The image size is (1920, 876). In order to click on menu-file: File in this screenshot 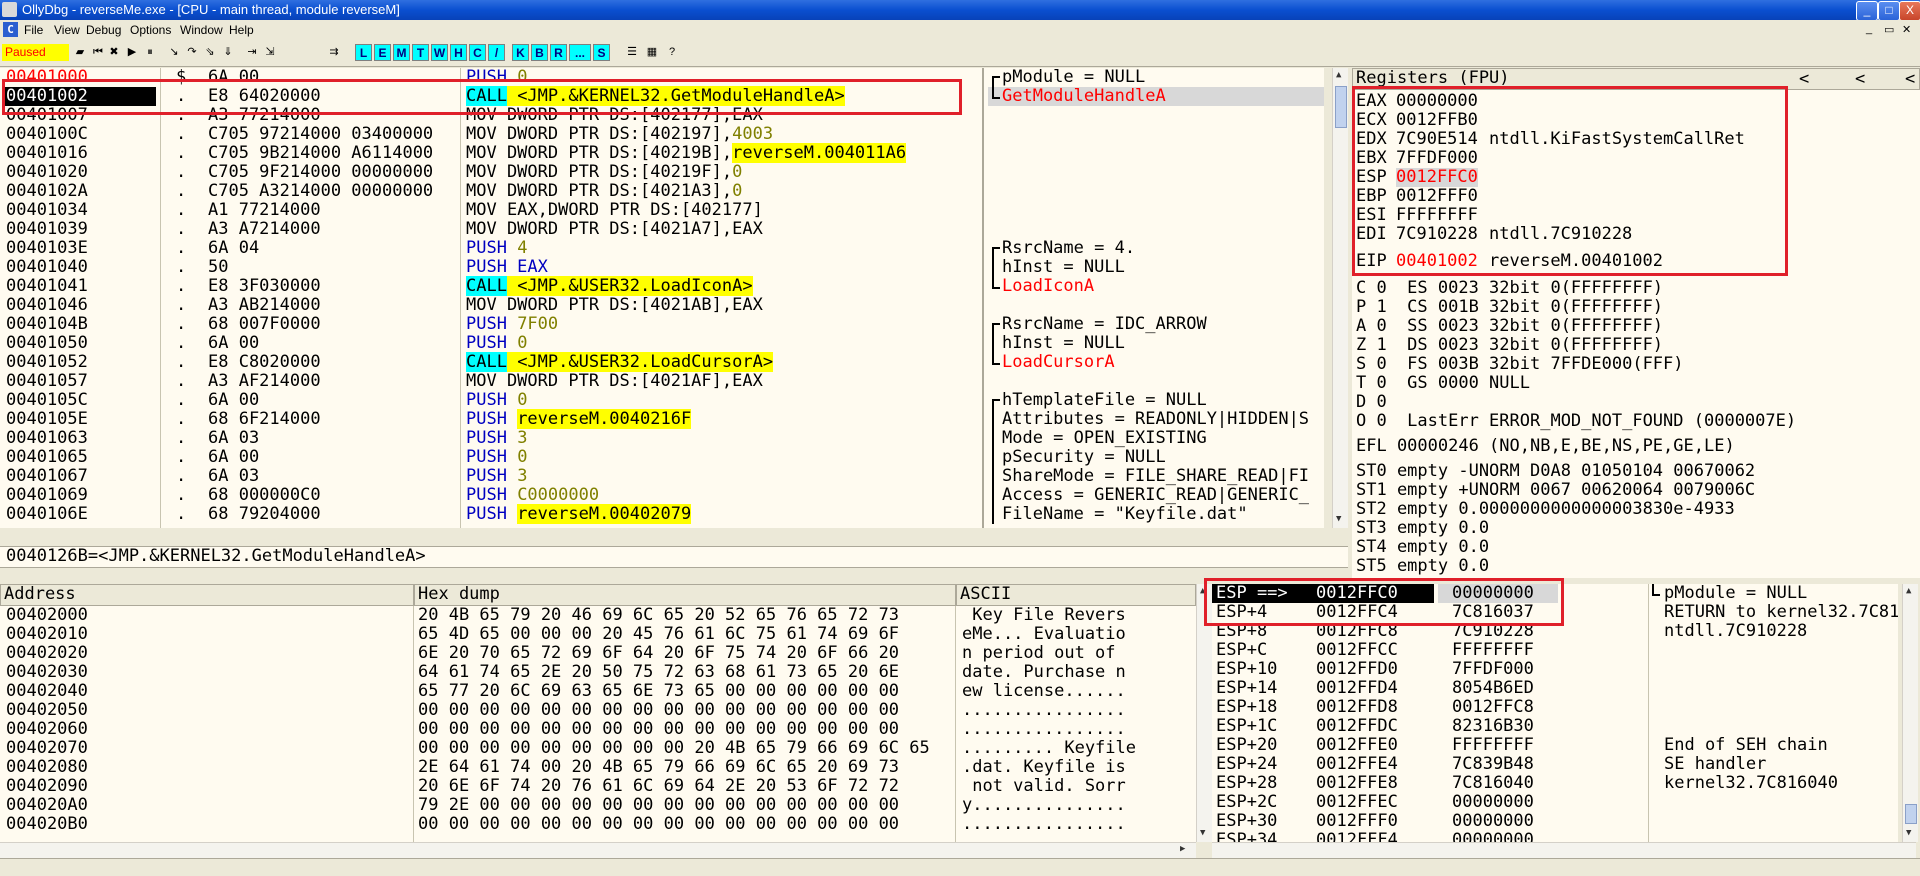, I will do `click(33, 30)`.